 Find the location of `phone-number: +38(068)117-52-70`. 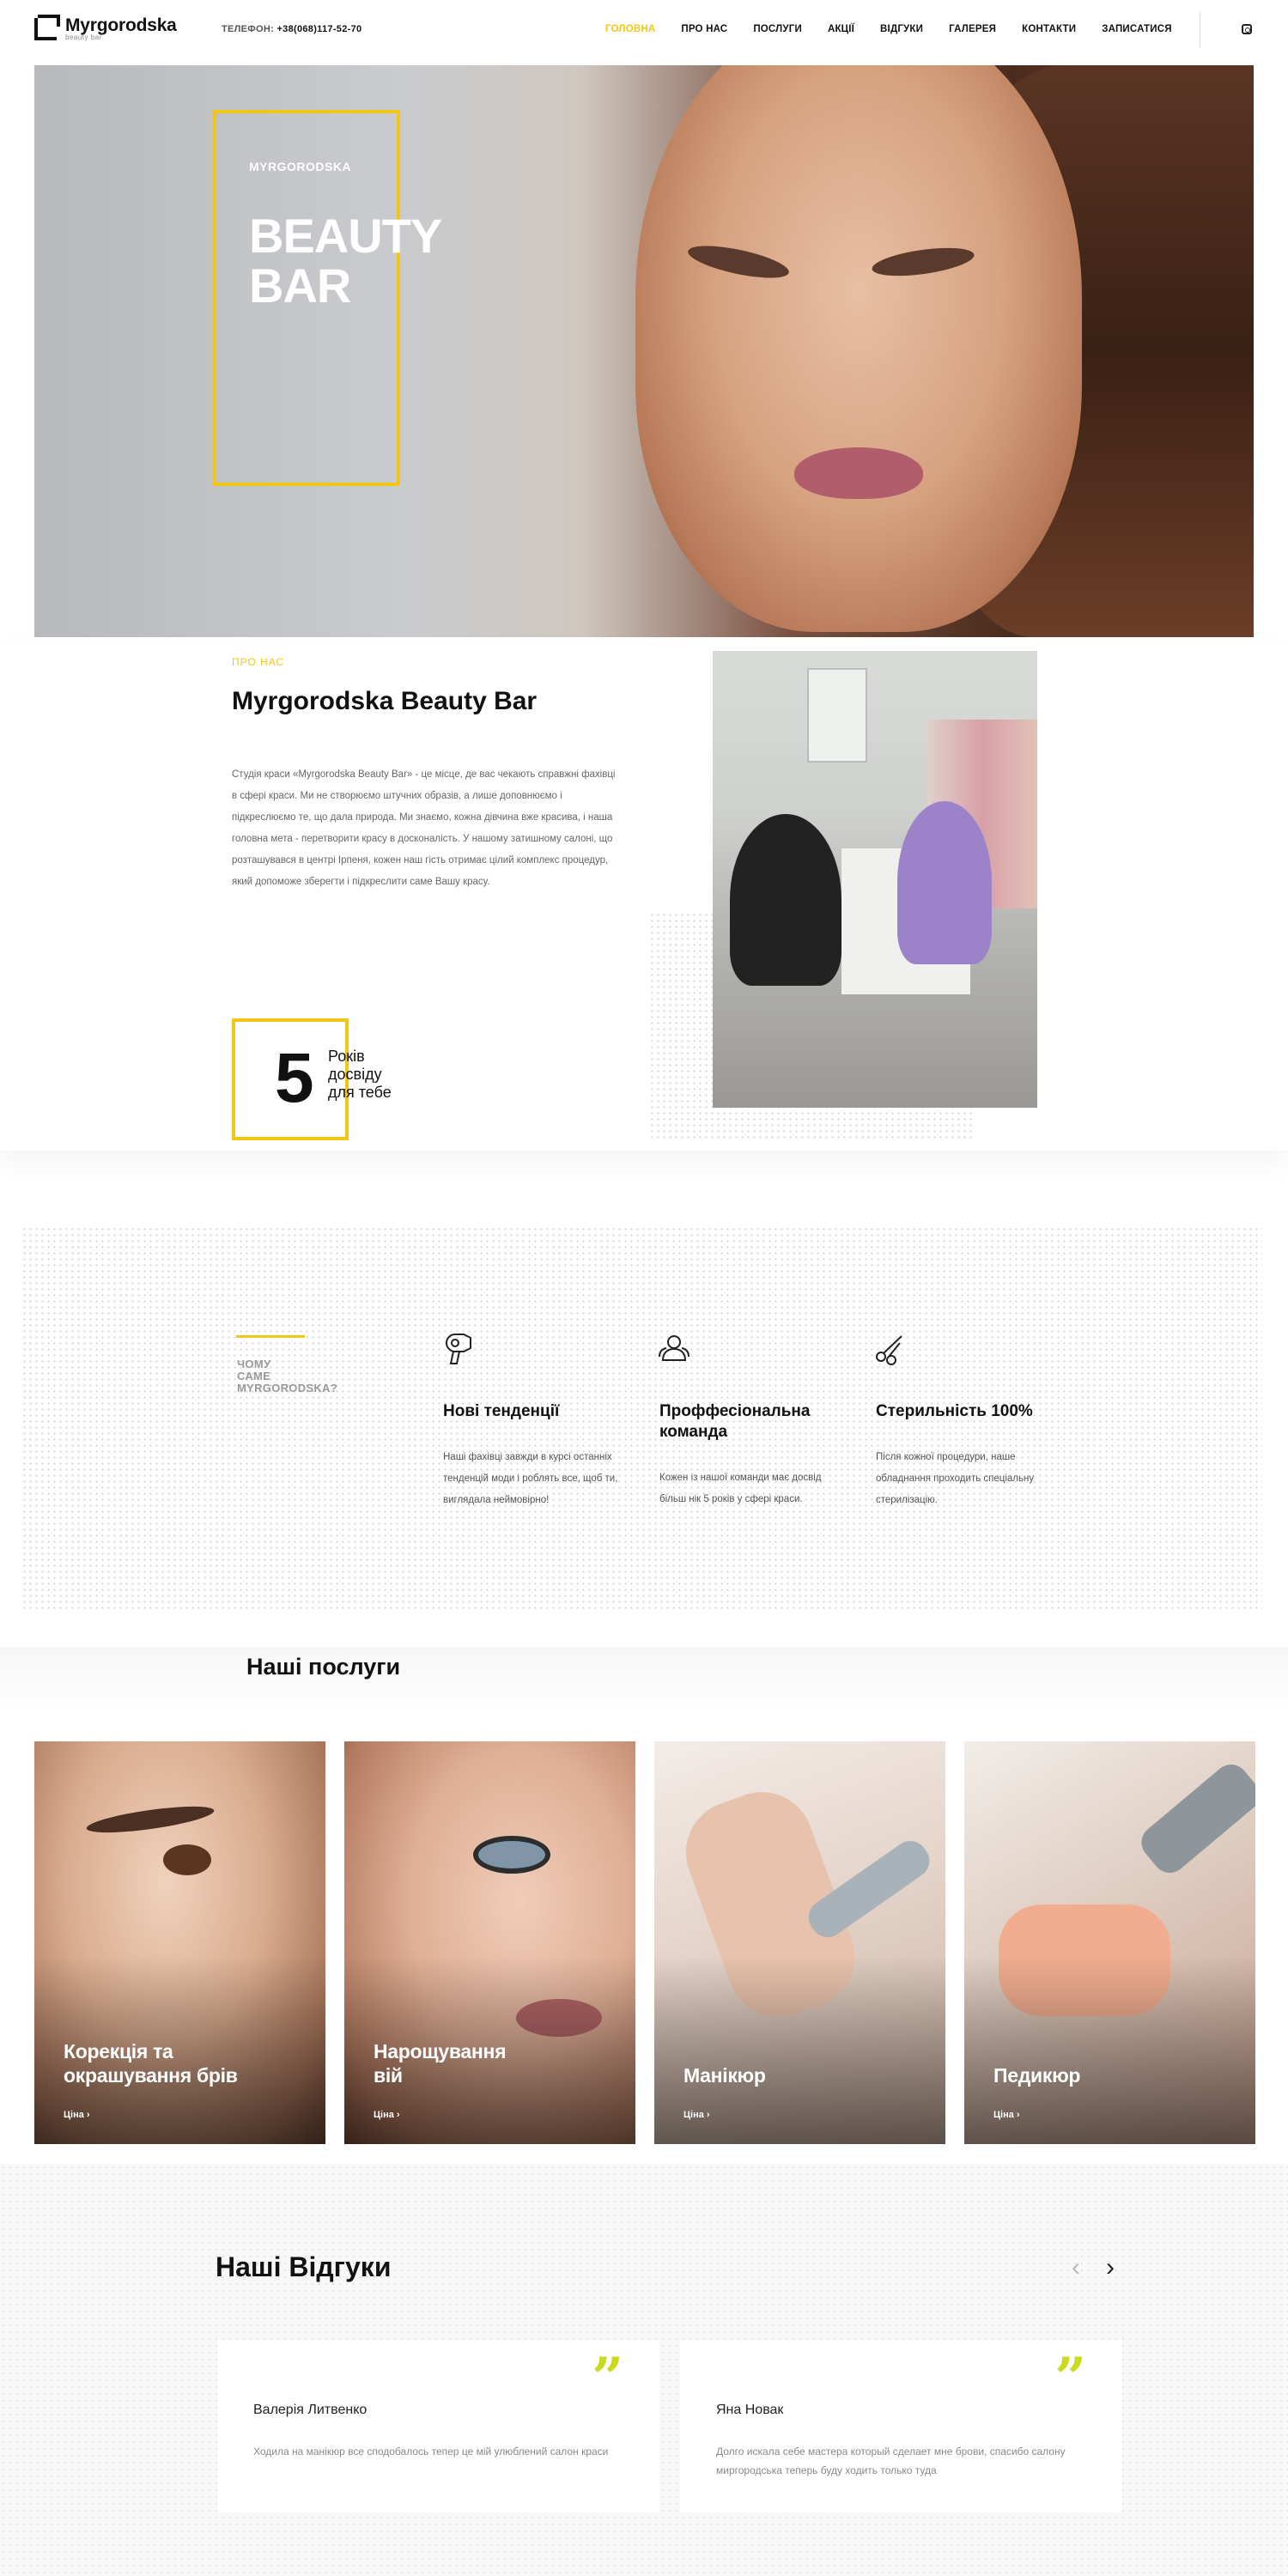

phone-number: +38(068)117-52-70 is located at coordinates (318, 29).